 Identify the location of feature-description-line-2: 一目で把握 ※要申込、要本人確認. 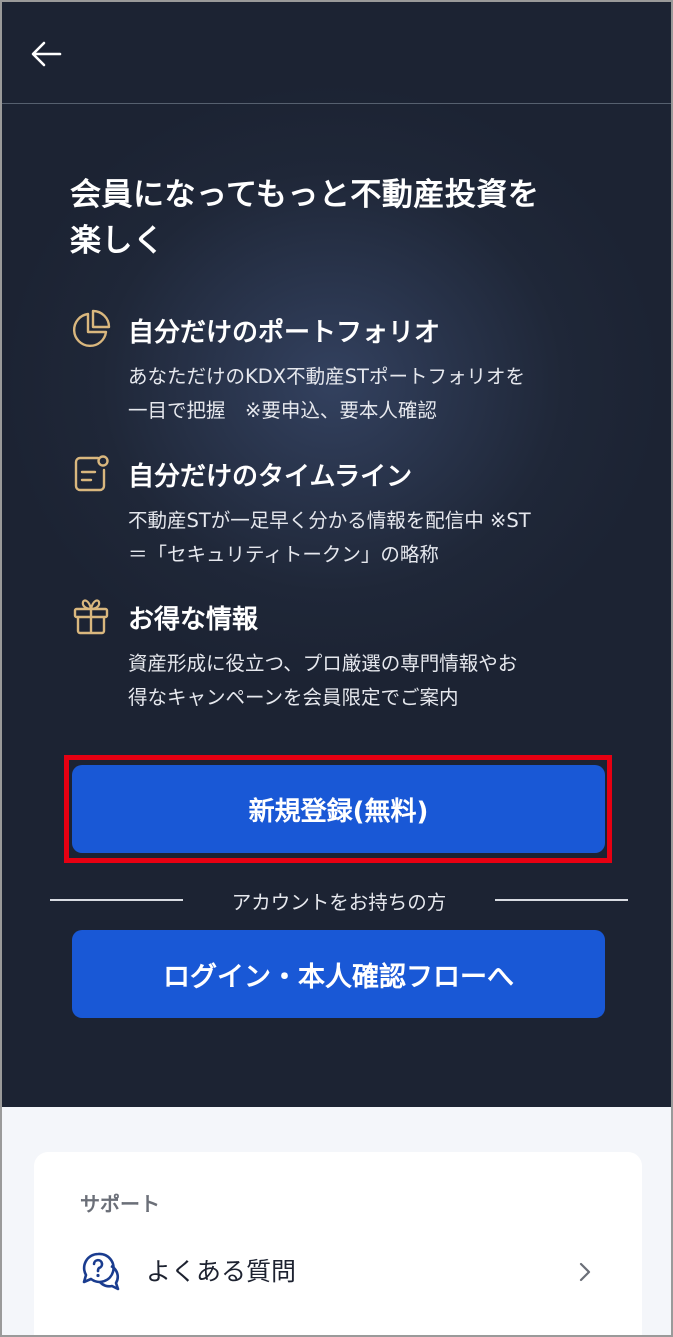
(282, 410).